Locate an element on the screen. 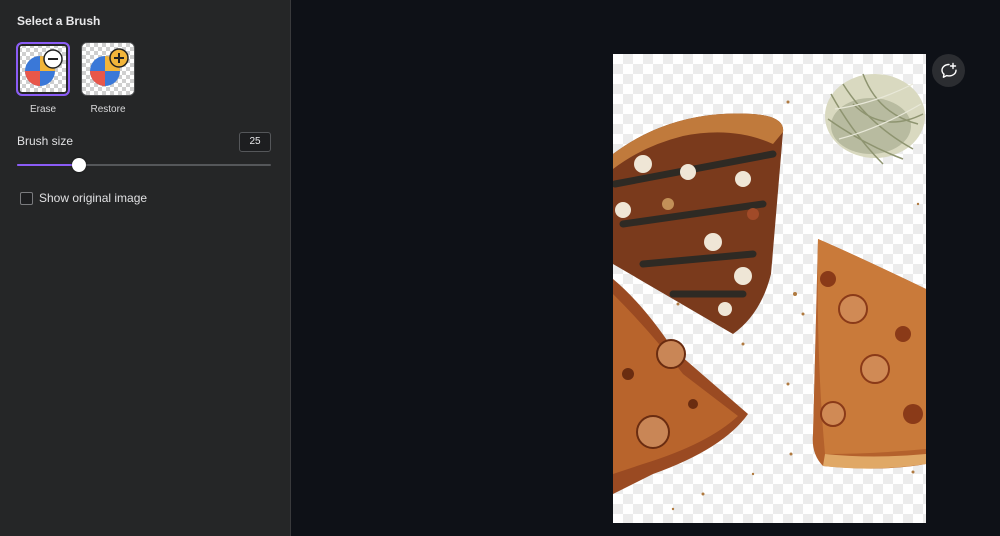 This screenshot has width=1000, height=536. show-original-toggle: Show original image is located at coordinates (83, 198).